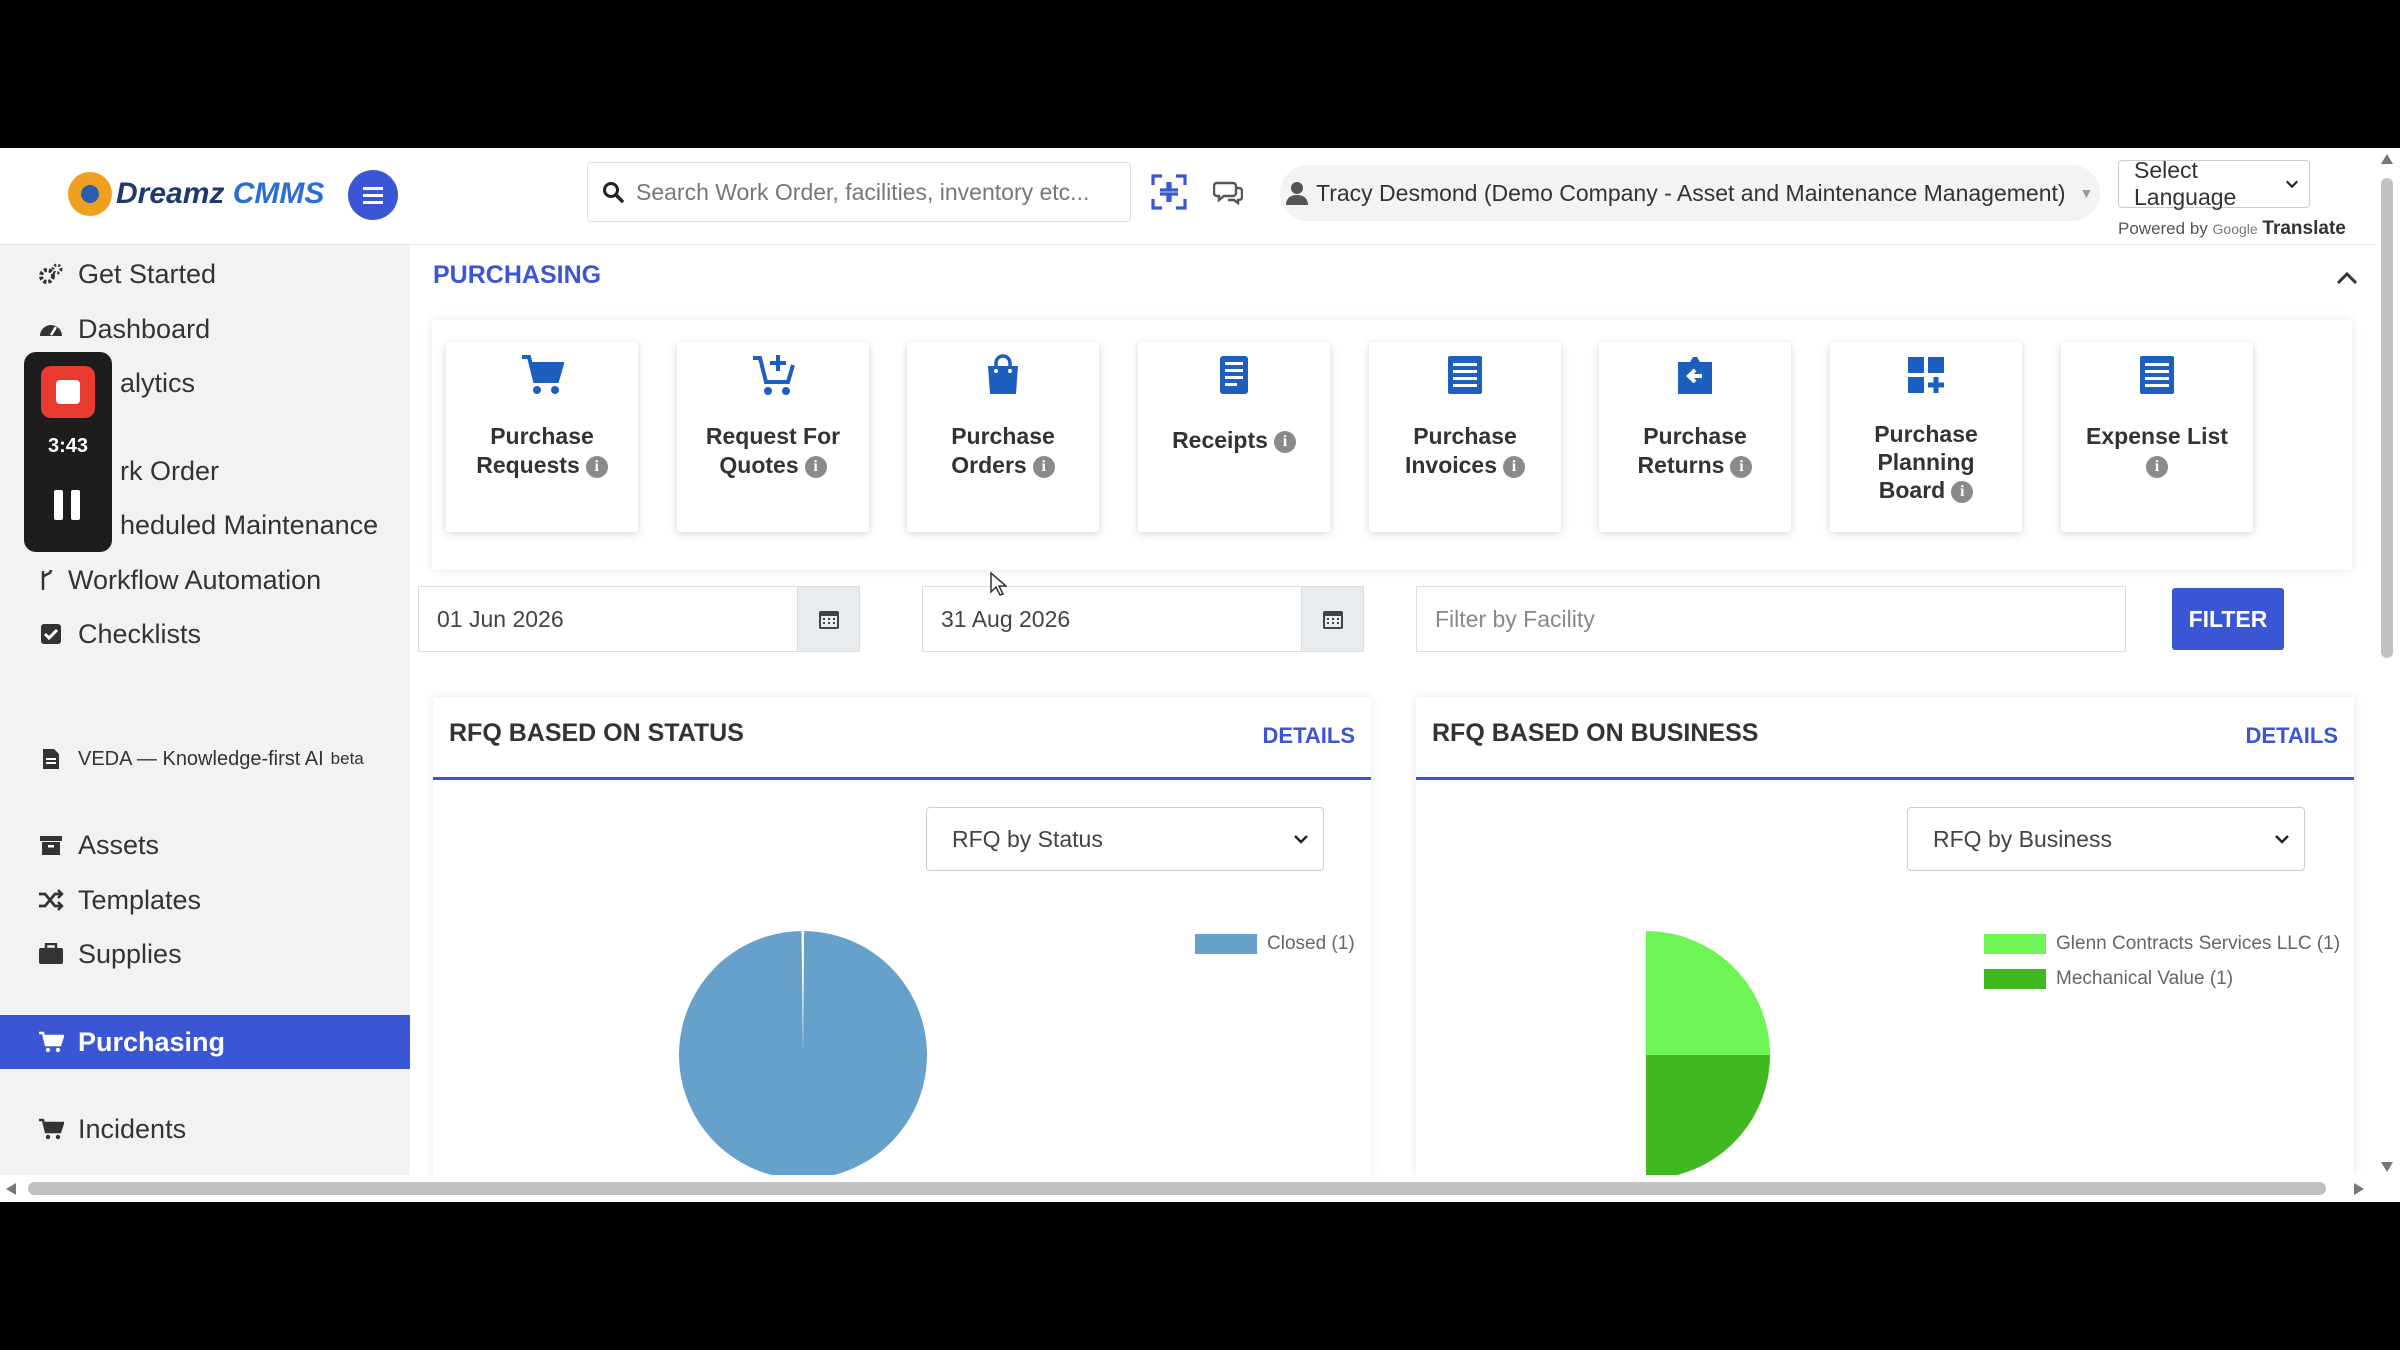  I want to click on sidebar-item-label: rk Order, so click(170, 470).